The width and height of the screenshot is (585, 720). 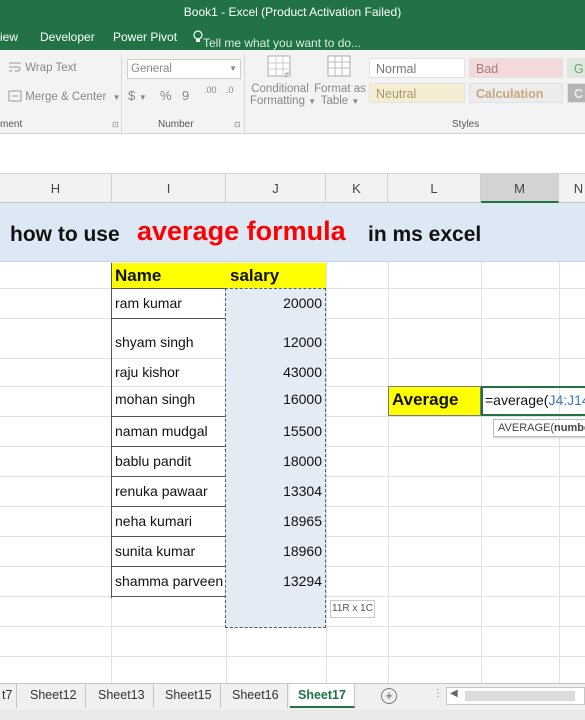 What do you see at coordinates (276, 188) in the screenshot?
I see `column-header-j: J` at bounding box center [276, 188].